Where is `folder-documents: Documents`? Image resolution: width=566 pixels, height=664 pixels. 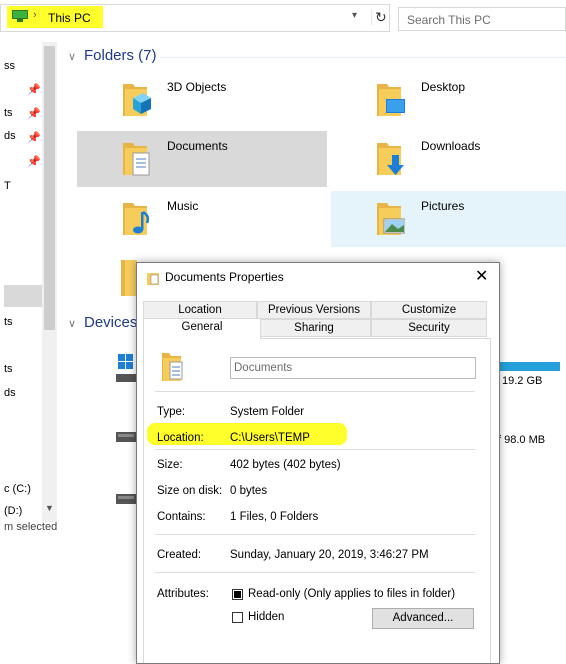
folder-documents: Documents is located at coordinates (202, 159).